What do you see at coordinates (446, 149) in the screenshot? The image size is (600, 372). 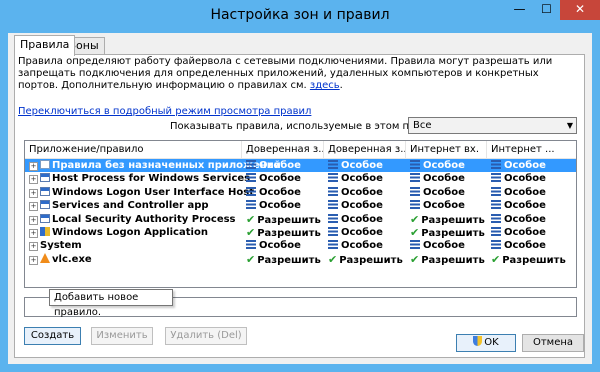 I see `column-header-internet-in: Интернет вх.` at bounding box center [446, 149].